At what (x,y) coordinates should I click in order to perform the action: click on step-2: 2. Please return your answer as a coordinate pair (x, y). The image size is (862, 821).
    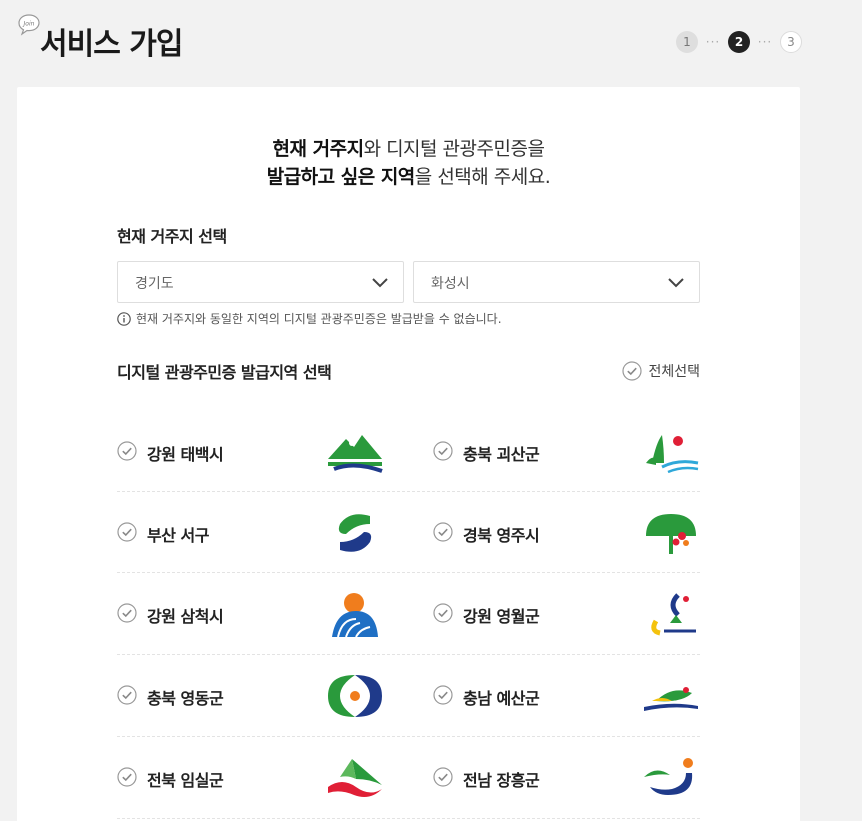
    Looking at the image, I should click on (739, 42).